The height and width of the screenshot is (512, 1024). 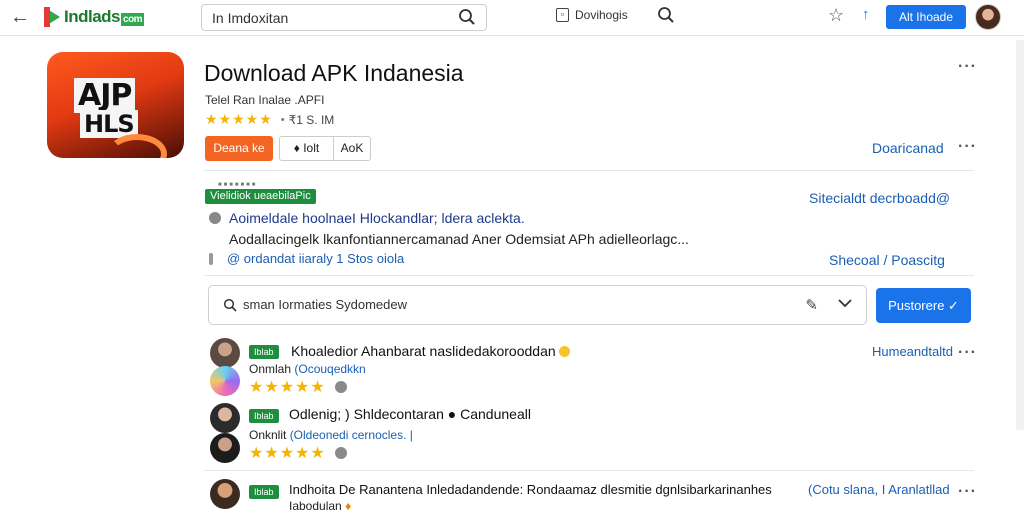 I want to click on back-arrow-icon: ←, so click(x=20, y=17).